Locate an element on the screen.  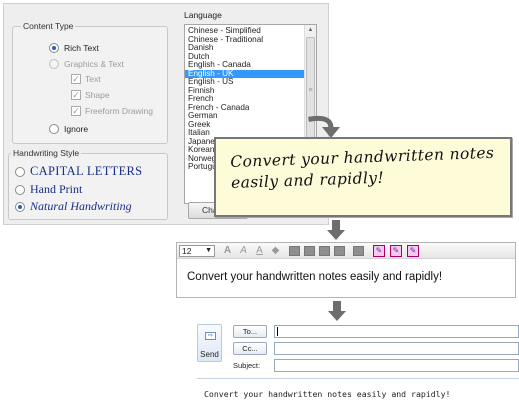
content-type-label: Content Type is located at coordinates (48, 26).